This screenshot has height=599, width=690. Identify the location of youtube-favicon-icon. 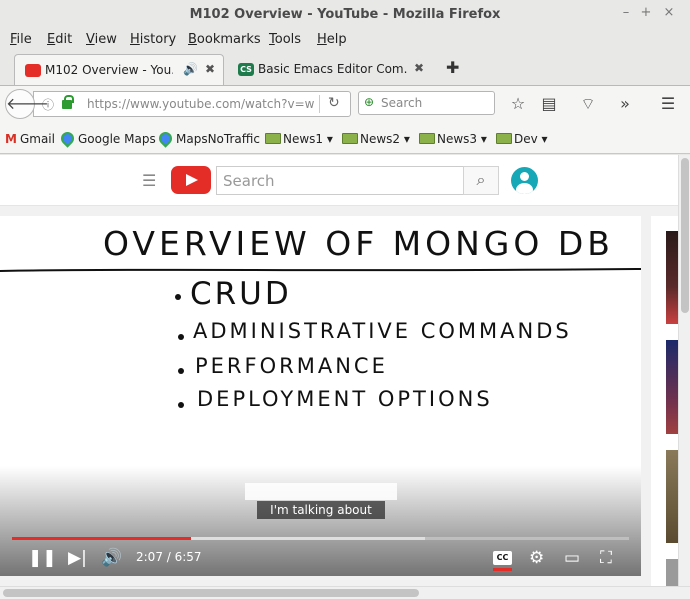
(33, 70).